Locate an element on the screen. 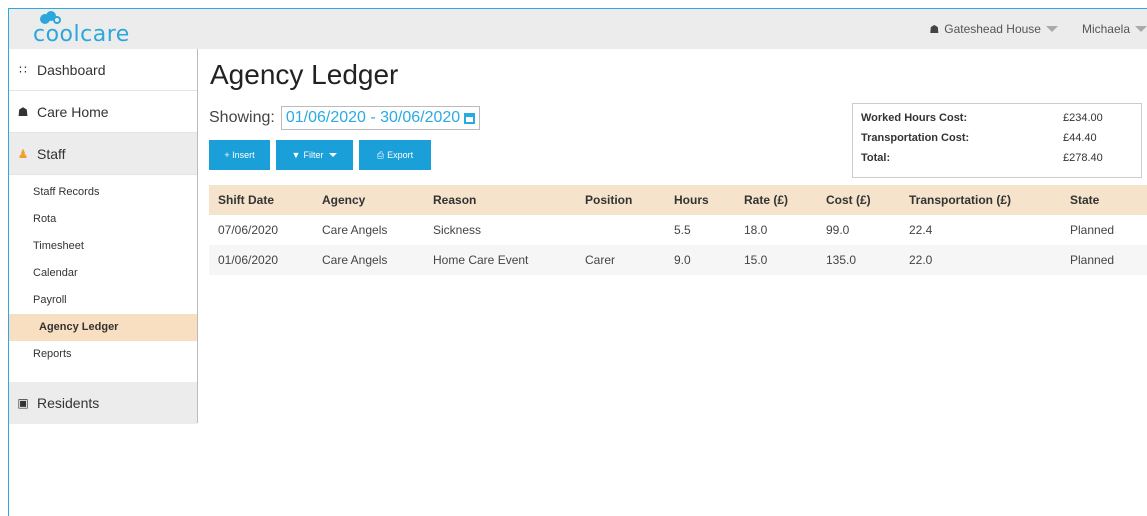 The width and height of the screenshot is (1147, 516). column-header-state: State is located at coordinates (1104, 200).